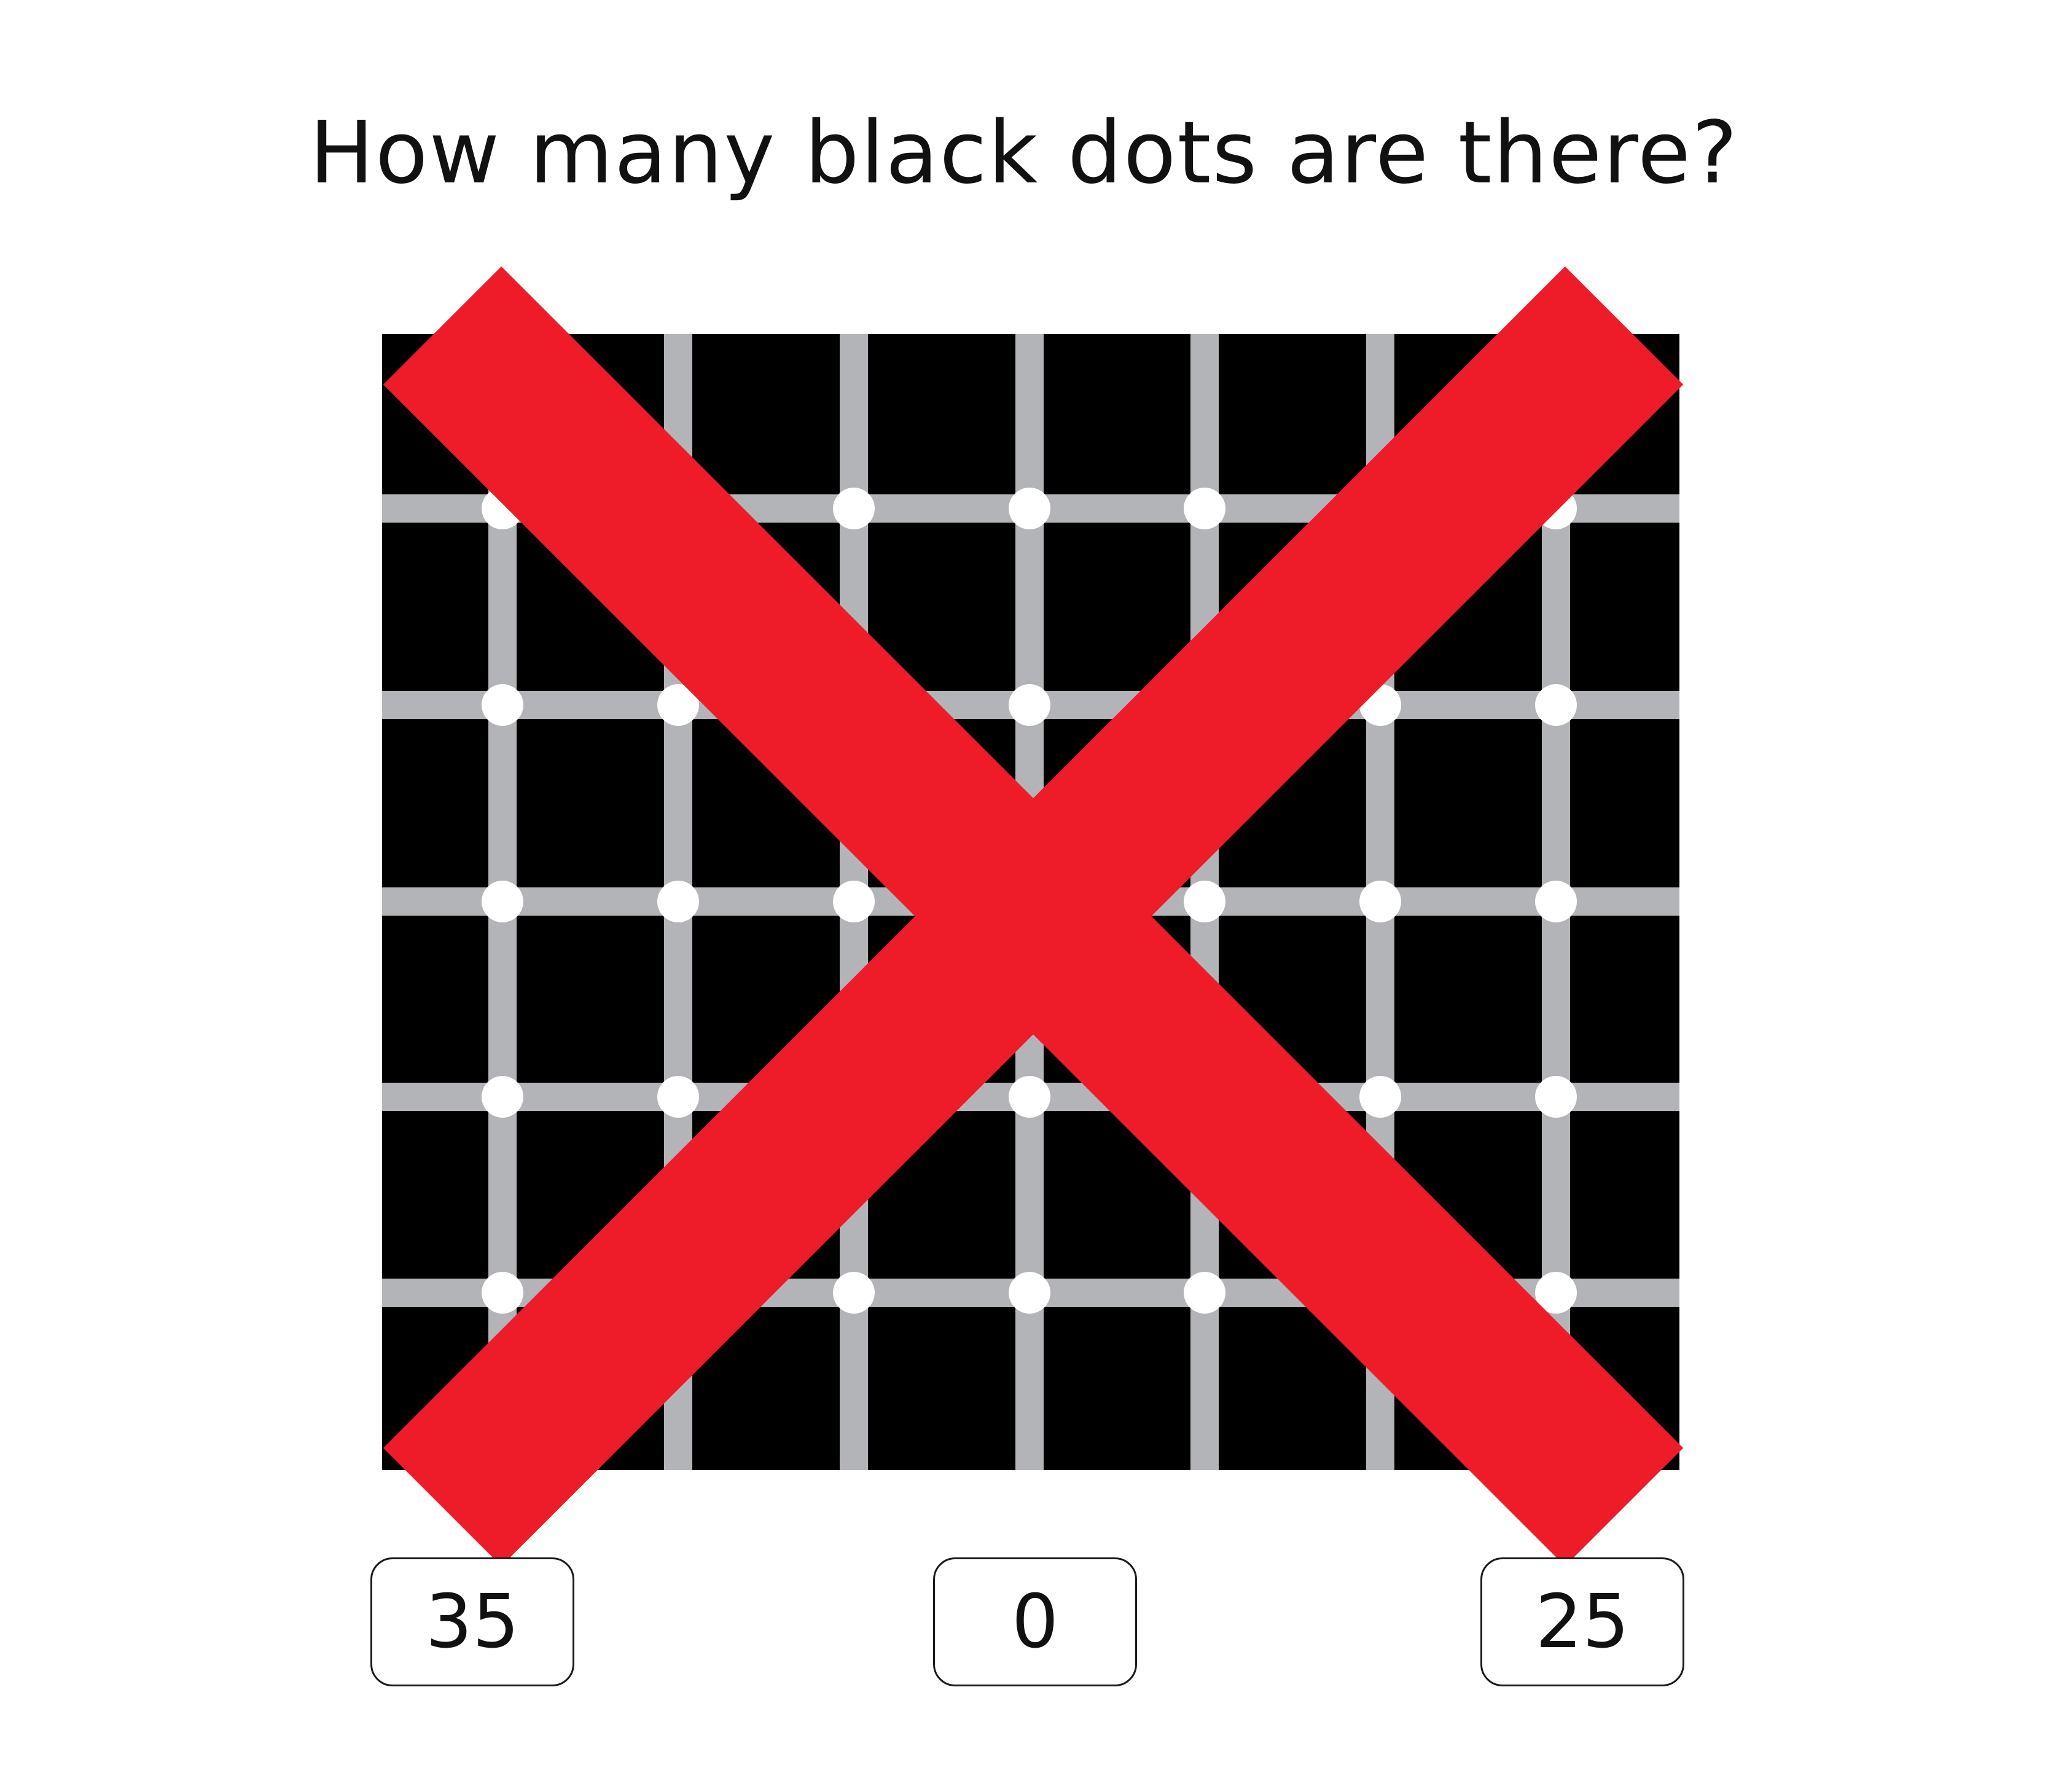  I want to click on answer-button-3: 25, so click(1582, 1621).